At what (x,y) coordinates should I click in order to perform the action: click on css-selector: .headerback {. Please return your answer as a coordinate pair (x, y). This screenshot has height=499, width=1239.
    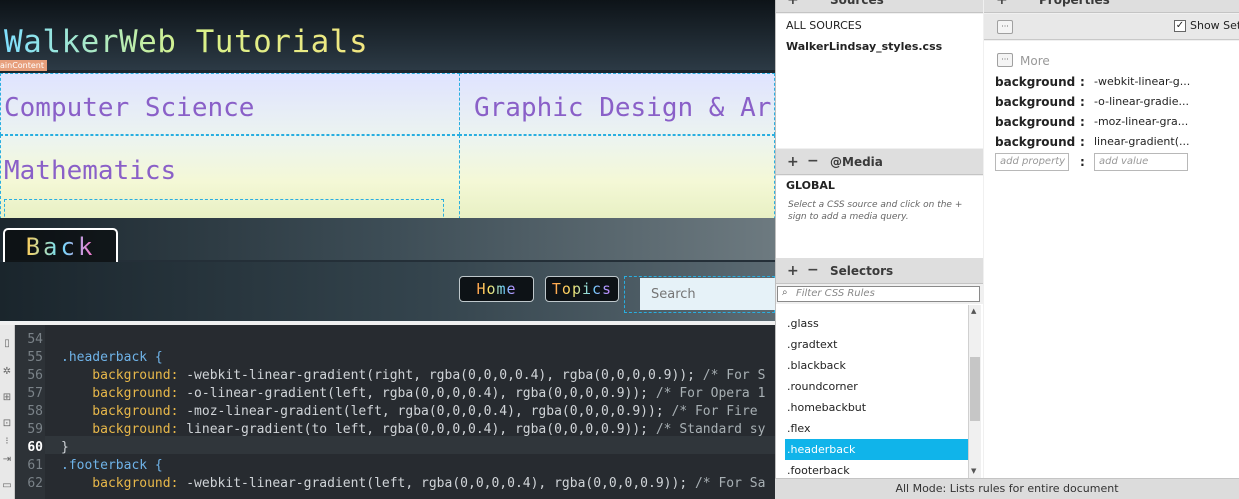
    Looking at the image, I should click on (112, 357).